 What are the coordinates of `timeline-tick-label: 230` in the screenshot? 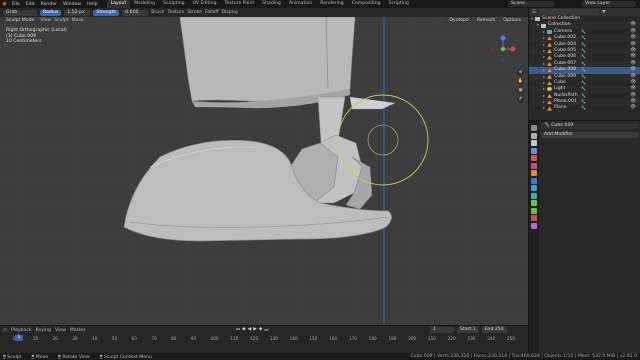 It's located at (471, 338).